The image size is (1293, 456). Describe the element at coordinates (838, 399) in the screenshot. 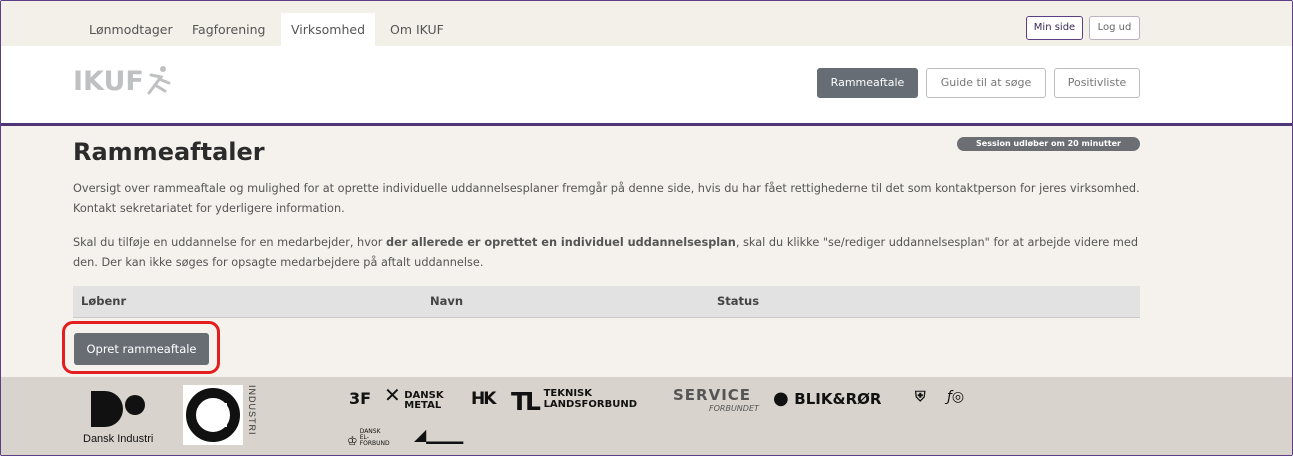

I see `blik-og-ror-label: BLIK&RØR` at that location.